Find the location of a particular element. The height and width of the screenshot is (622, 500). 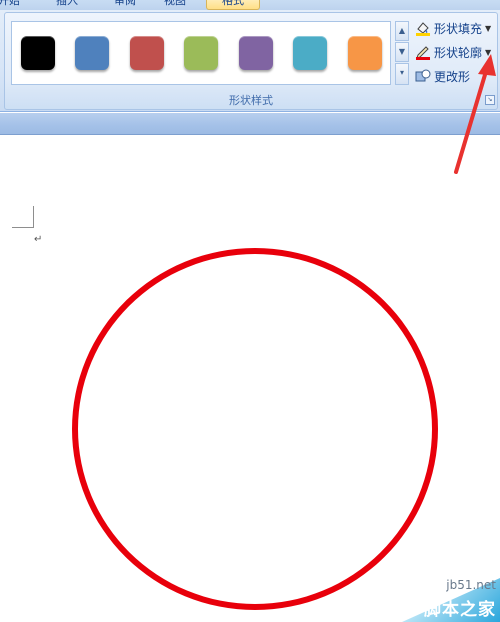

style-swatch-blue is located at coordinates (92, 53).